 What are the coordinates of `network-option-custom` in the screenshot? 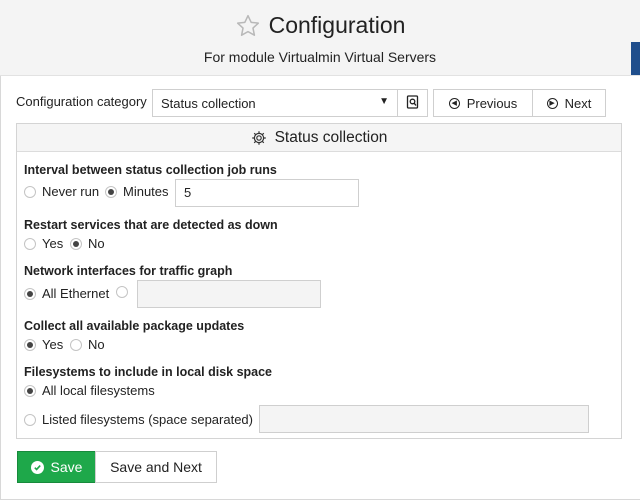 It's located at (122, 292).